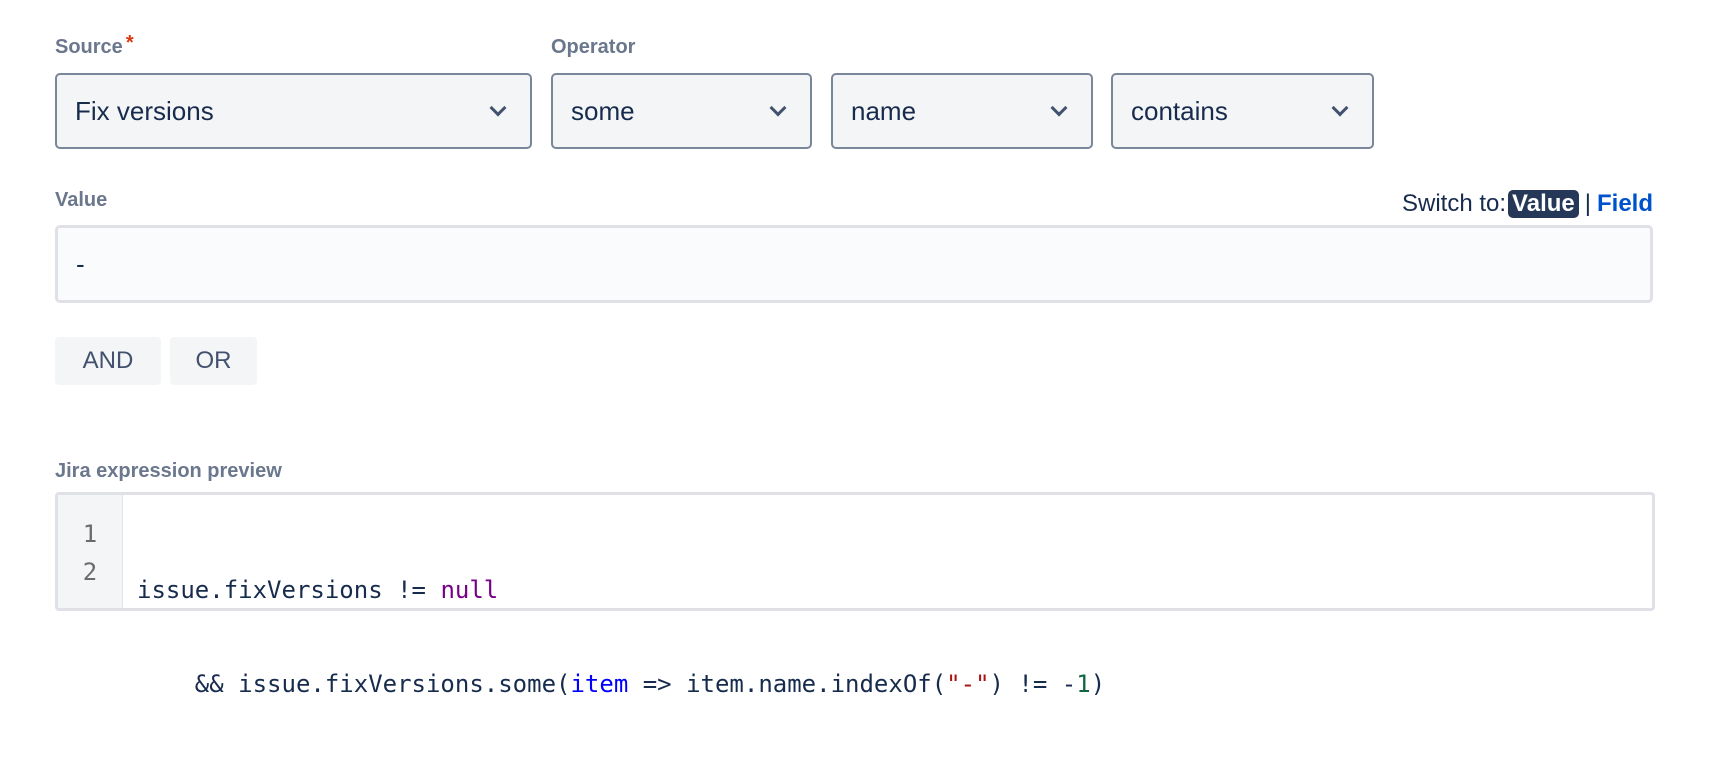  What do you see at coordinates (90, 572) in the screenshot?
I see `line-number: 2` at bounding box center [90, 572].